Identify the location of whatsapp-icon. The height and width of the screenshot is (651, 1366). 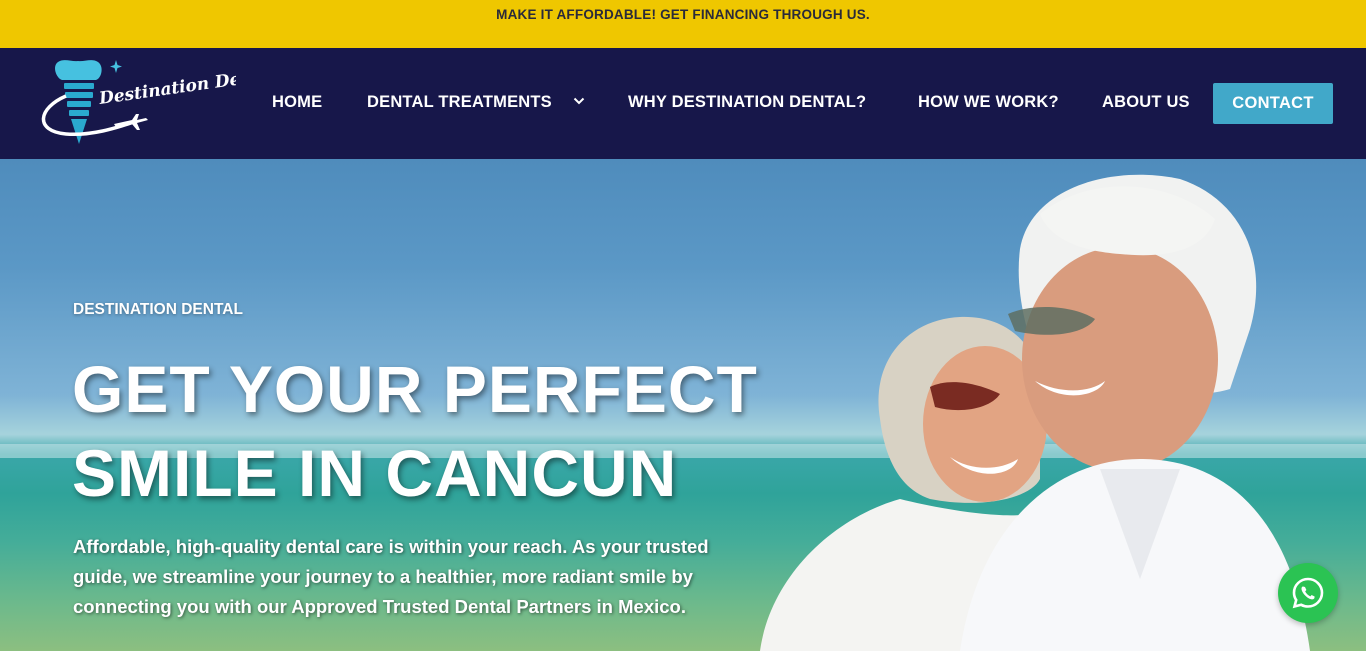
(1308, 593).